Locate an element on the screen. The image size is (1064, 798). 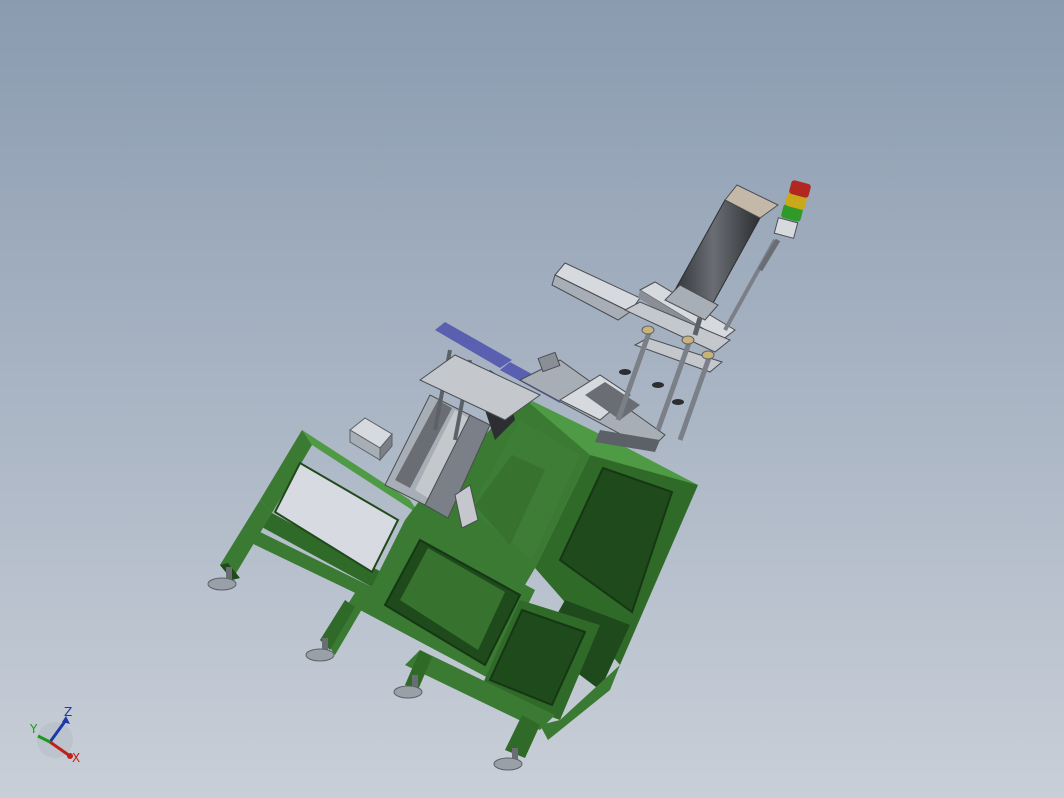
z-axis-label: Z is located at coordinates (68, 712).